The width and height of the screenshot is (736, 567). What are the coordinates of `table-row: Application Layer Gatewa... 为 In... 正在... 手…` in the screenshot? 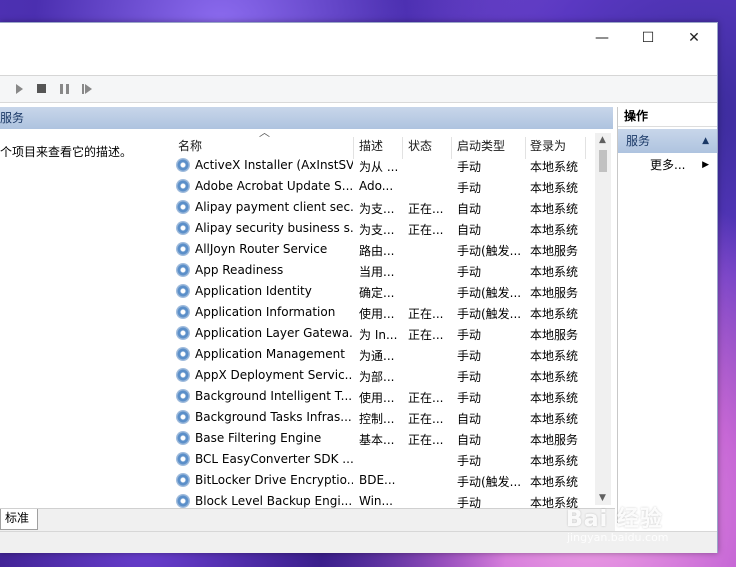 It's located at (383, 333).